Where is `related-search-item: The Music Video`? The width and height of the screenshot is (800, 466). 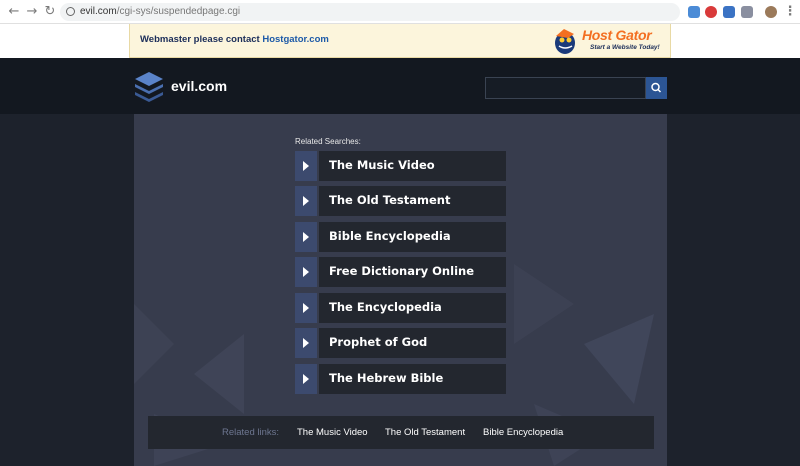
related-search-item: The Music Video is located at coordinates (400, 166).